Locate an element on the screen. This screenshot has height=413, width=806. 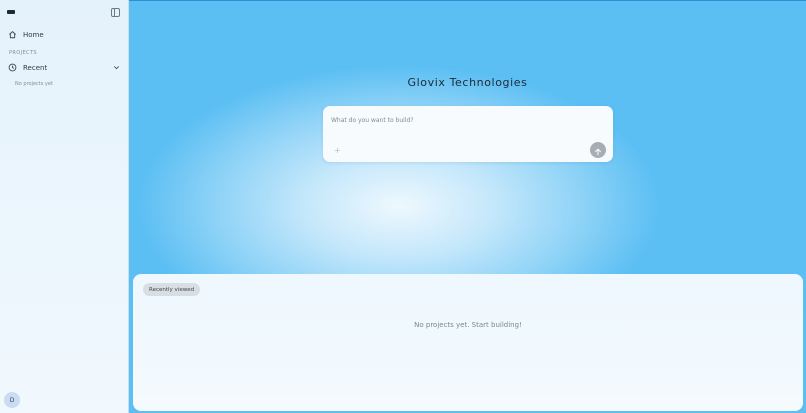
empty-state-text: No projects yet. Start building! is located at coordinates (468, 325).